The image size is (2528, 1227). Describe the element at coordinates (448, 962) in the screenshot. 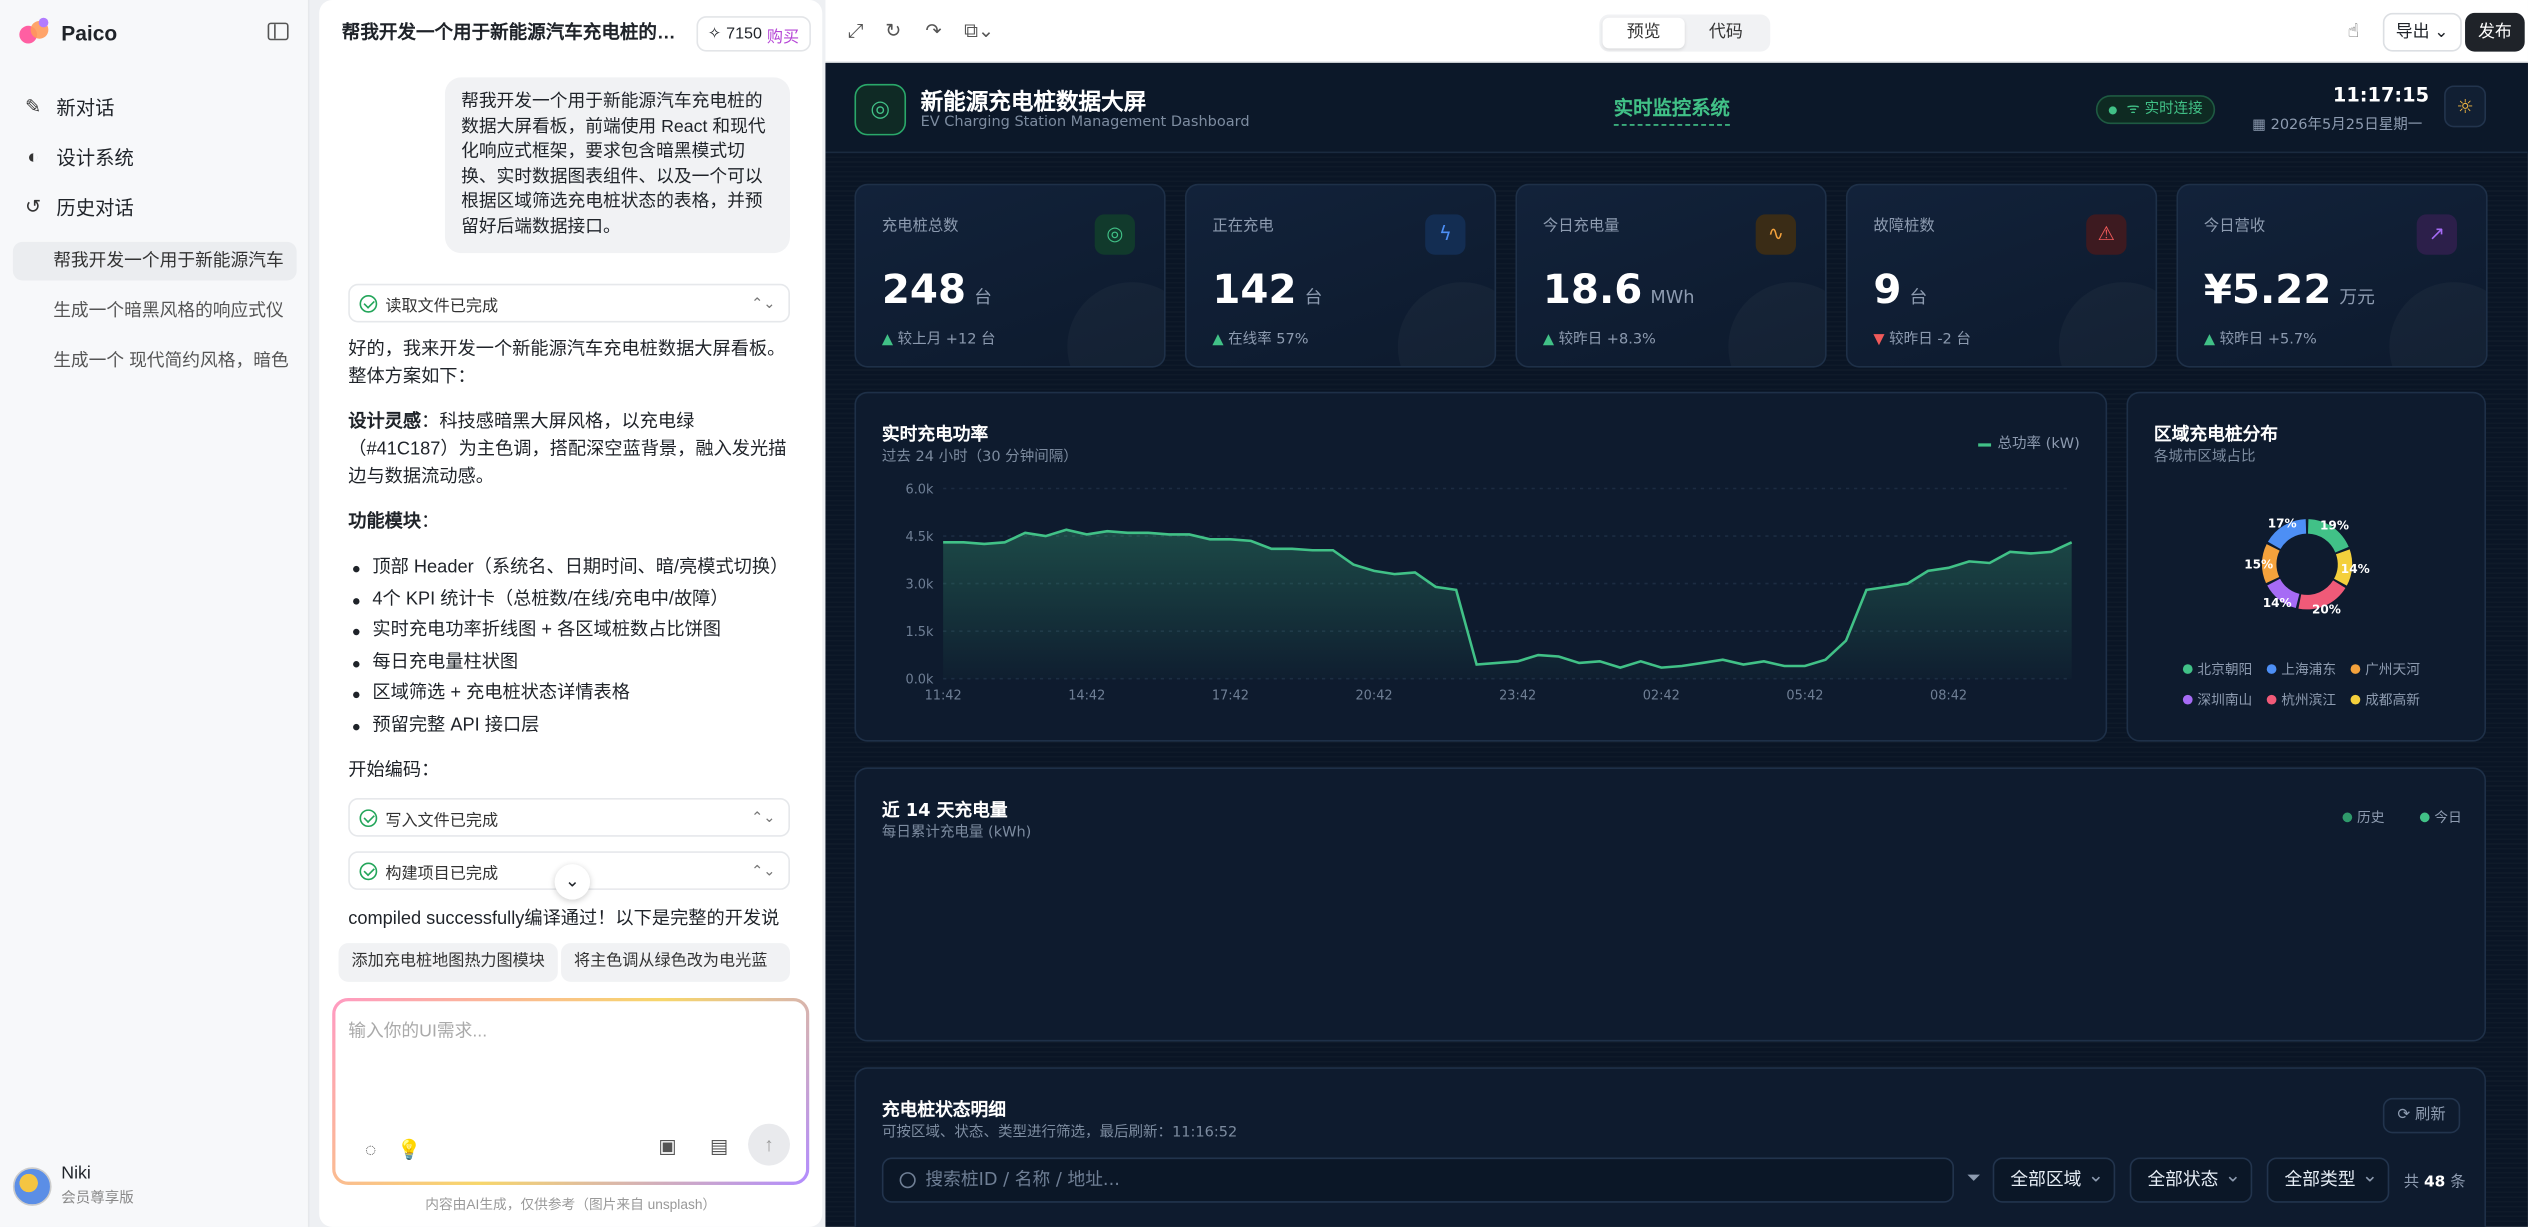

I see `suggestion-chip: 添加充电桩地图热力图模块` at that location.